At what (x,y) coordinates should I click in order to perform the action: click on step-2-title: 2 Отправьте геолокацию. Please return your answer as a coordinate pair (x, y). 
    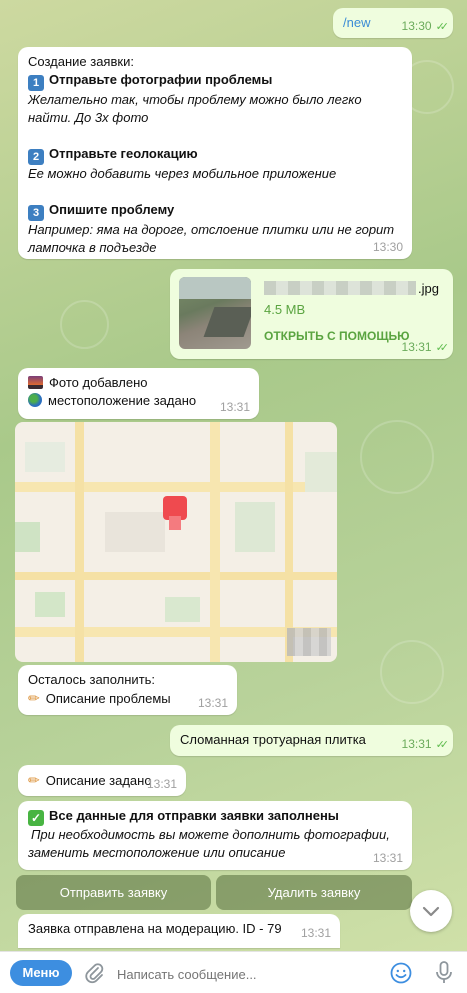
    Looking at the image, I should click on (215, 155).